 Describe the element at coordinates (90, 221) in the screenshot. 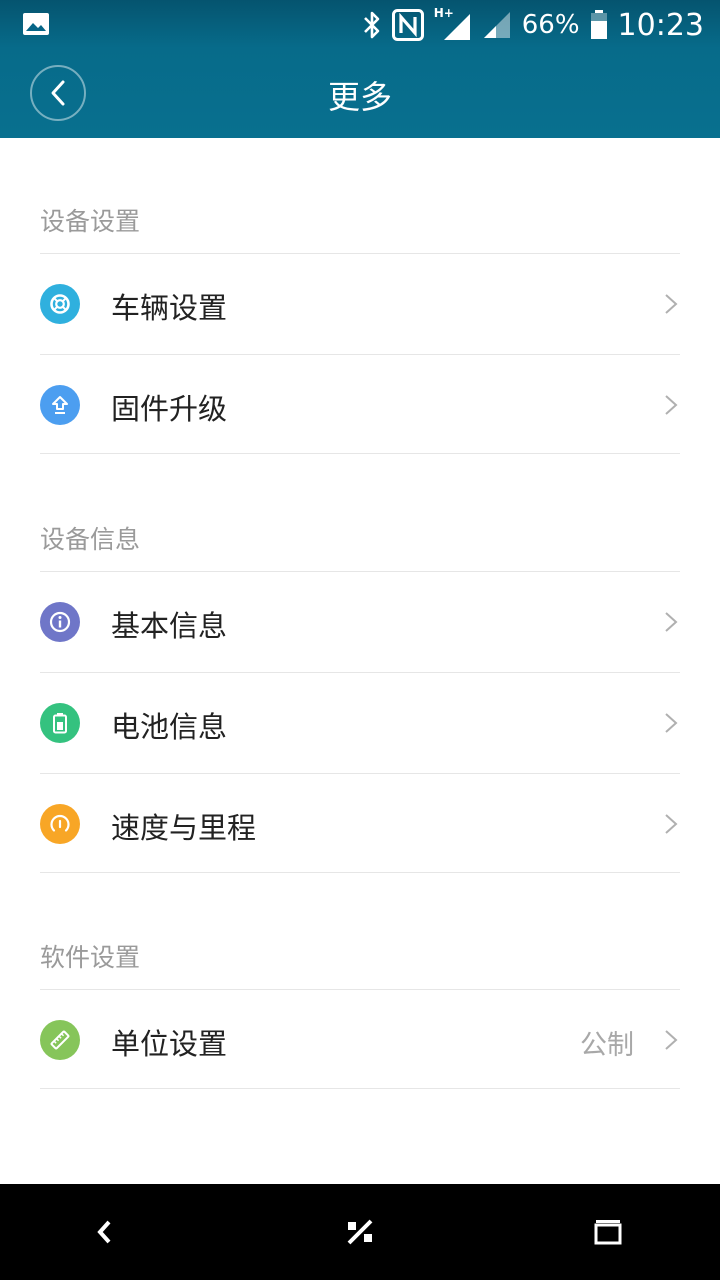

I see `section-title-device-settings: 设备设置` at that location.